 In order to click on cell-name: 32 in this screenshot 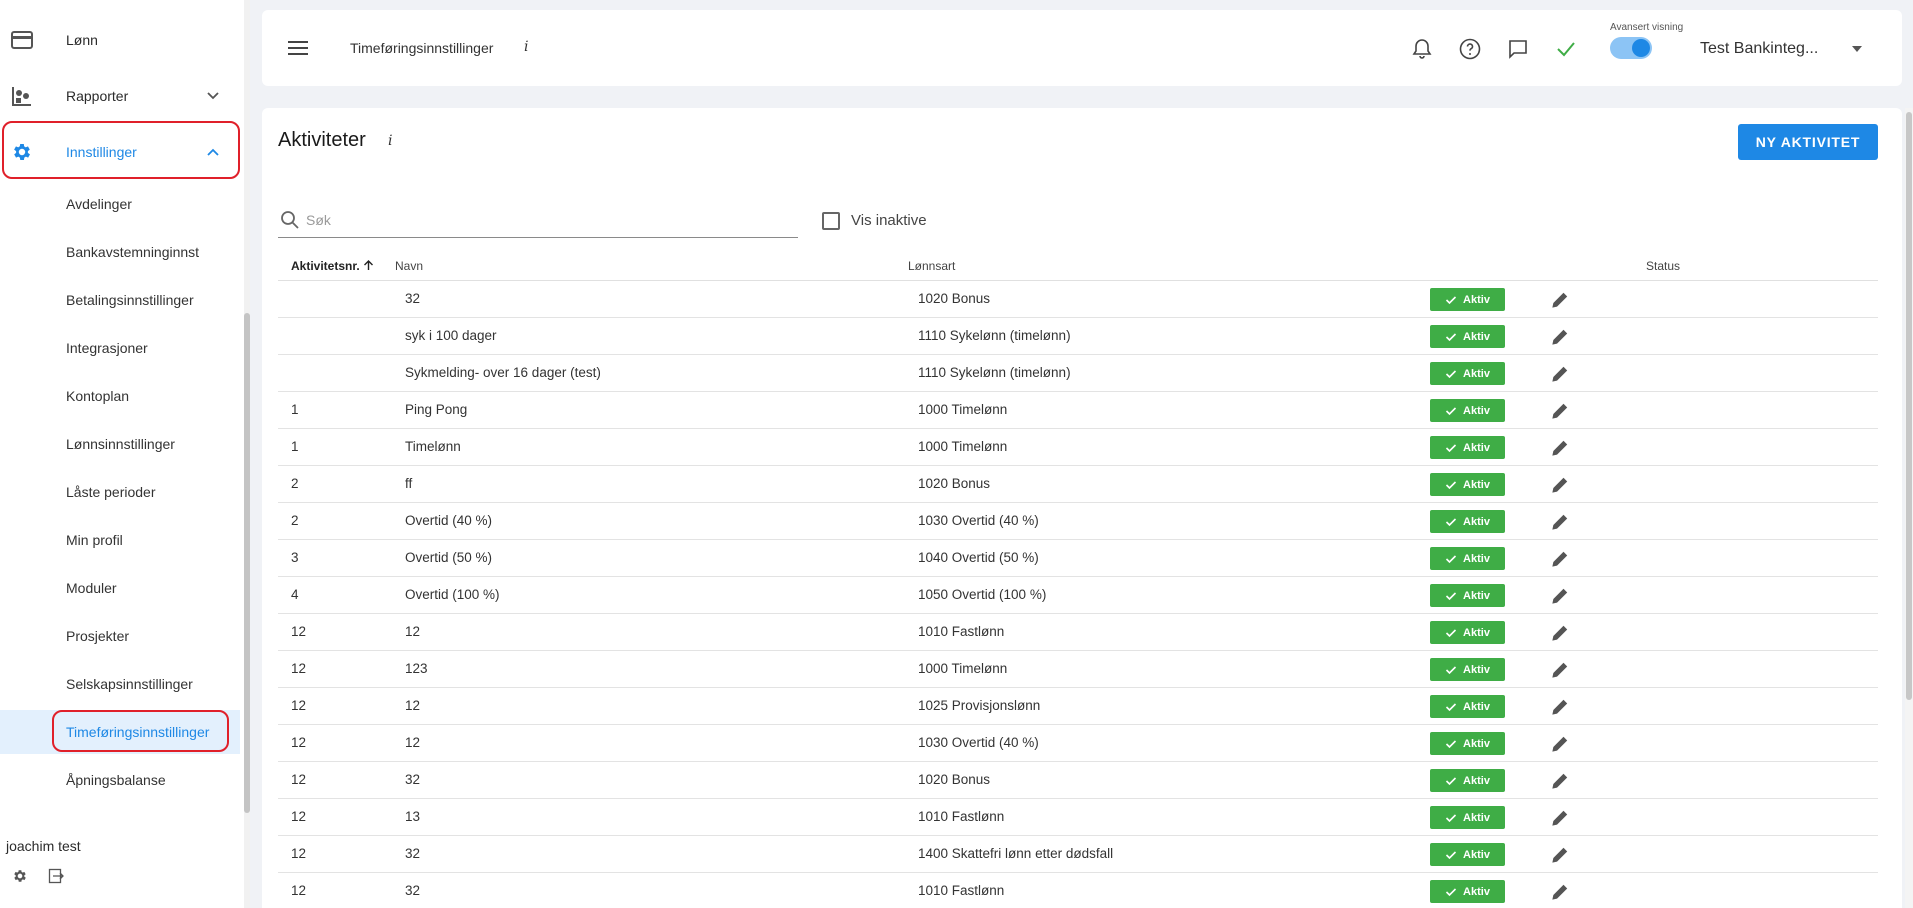, I will do `click(413, 298)`.